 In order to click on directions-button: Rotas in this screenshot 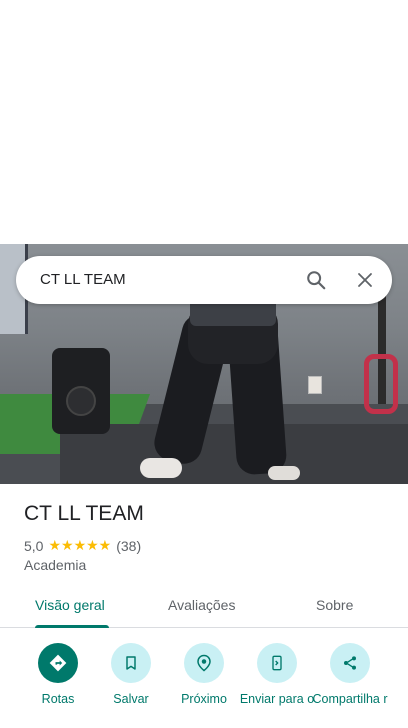, I will do `click(58, 673)`.